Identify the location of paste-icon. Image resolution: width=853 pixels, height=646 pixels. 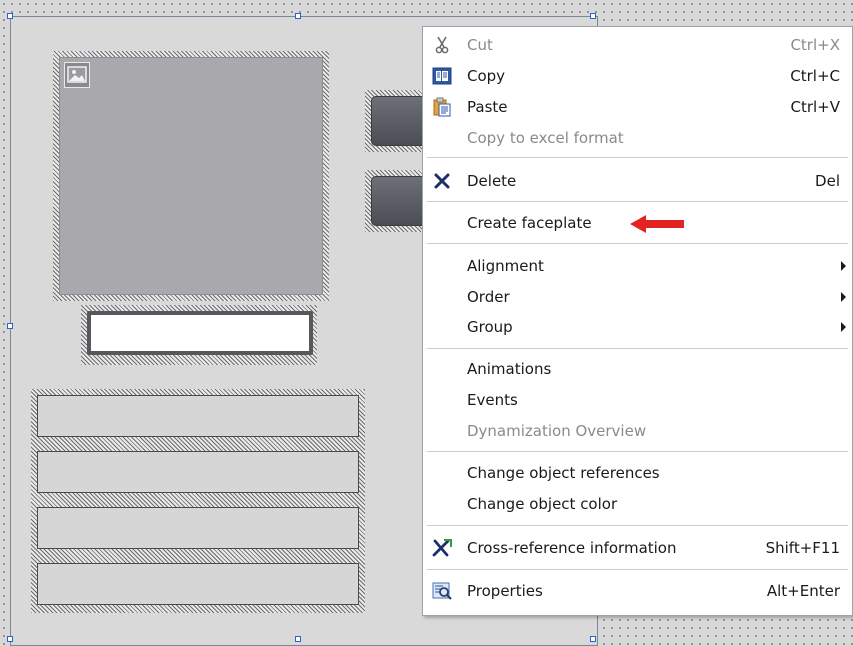
(442, 107).